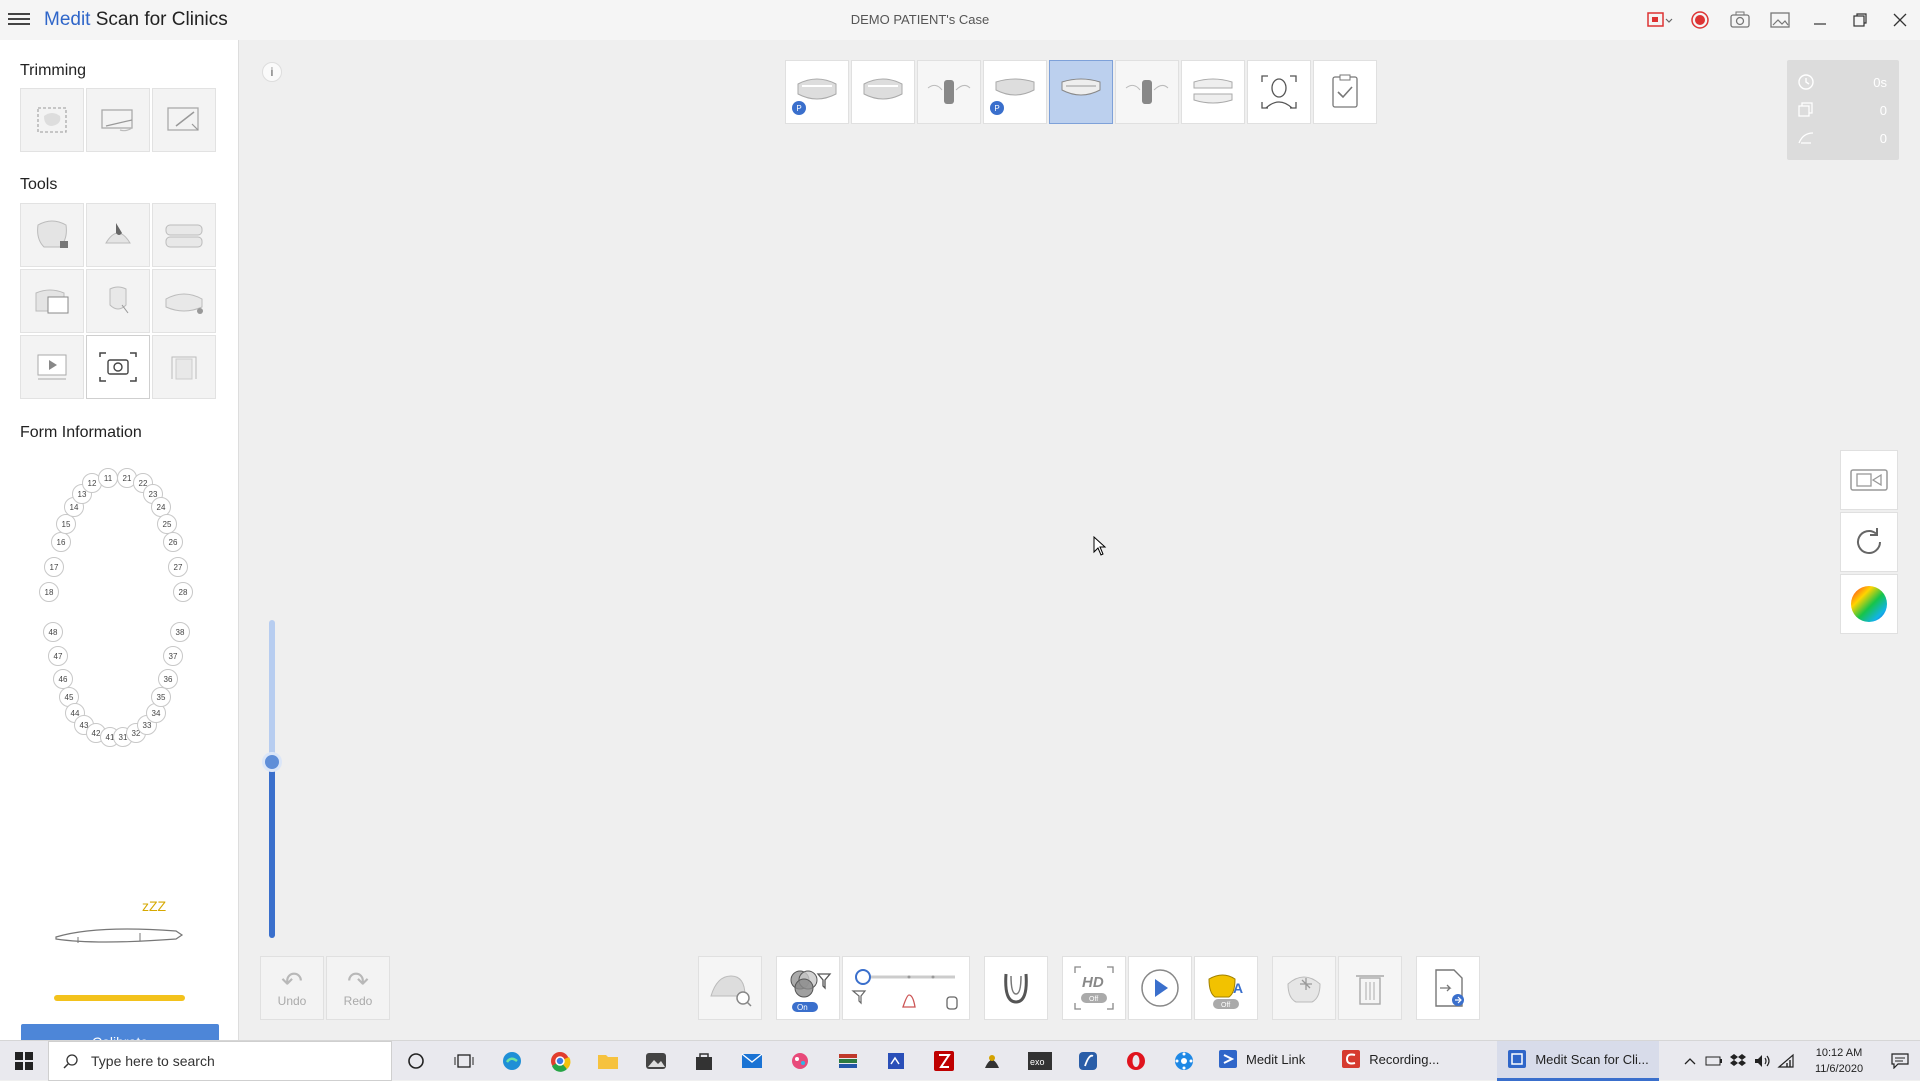  What do you see at coordinates (1147, 92) in the screenshot?
I see `stage-mandible-abutment` at bounding box center [1147, 92].